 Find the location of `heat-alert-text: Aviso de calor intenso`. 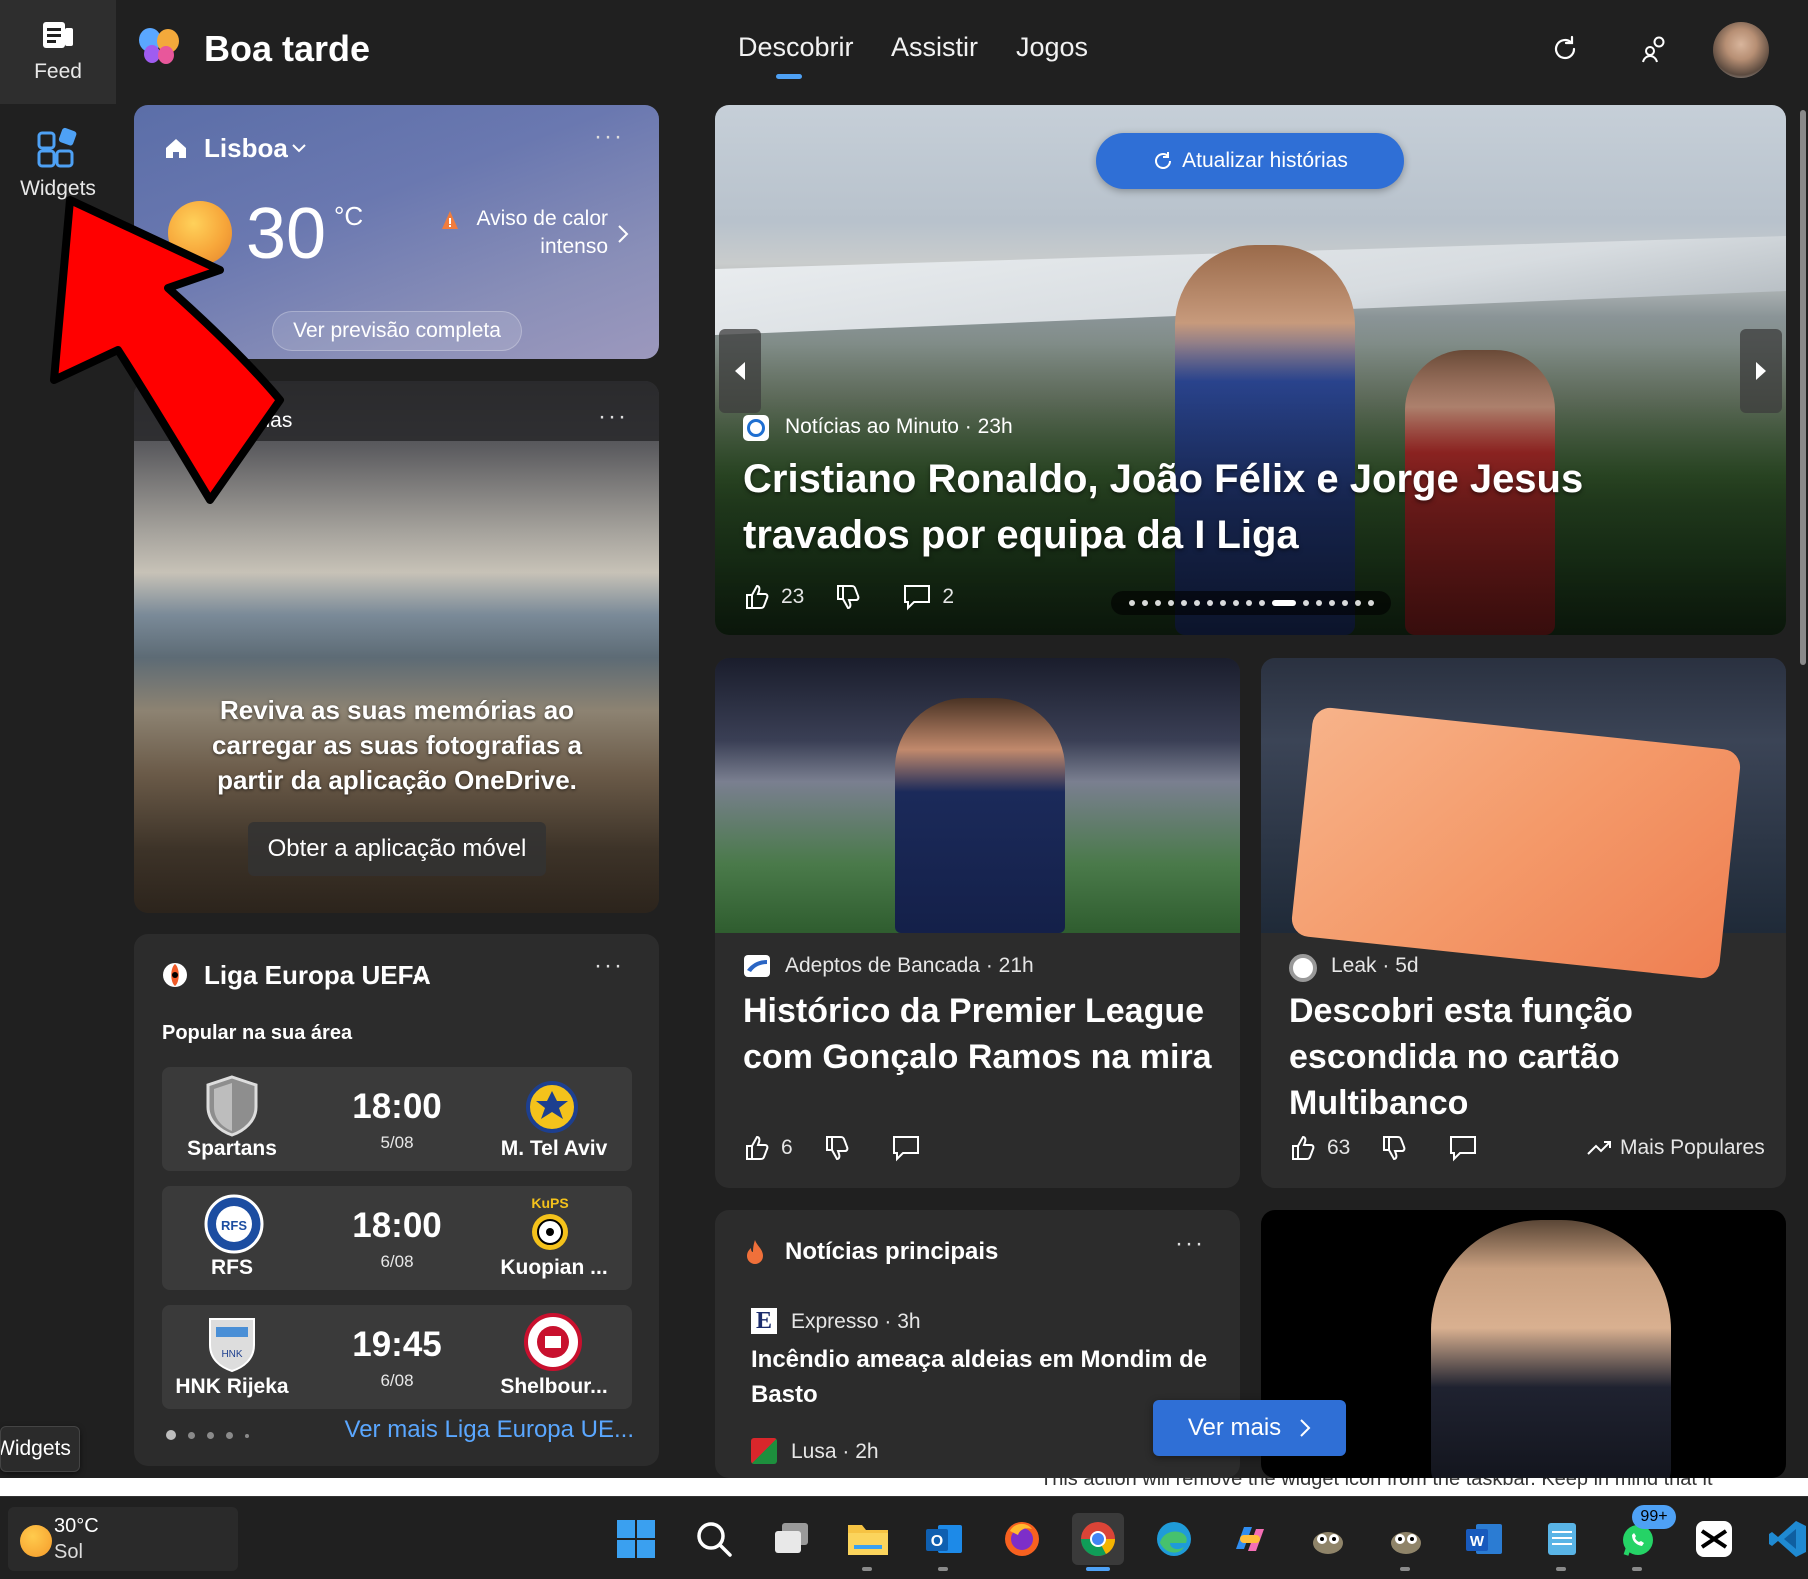

heat-alert-text: Aviso de calor intenso is located at coordinates (521, 233).